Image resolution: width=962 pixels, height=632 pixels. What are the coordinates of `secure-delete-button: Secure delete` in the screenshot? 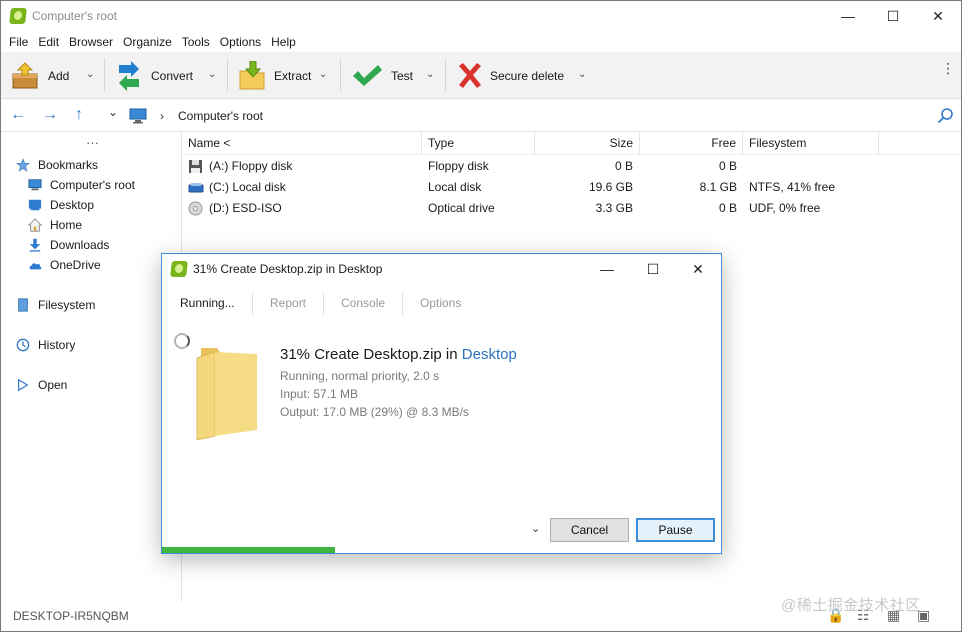 It's located at (510, 75).